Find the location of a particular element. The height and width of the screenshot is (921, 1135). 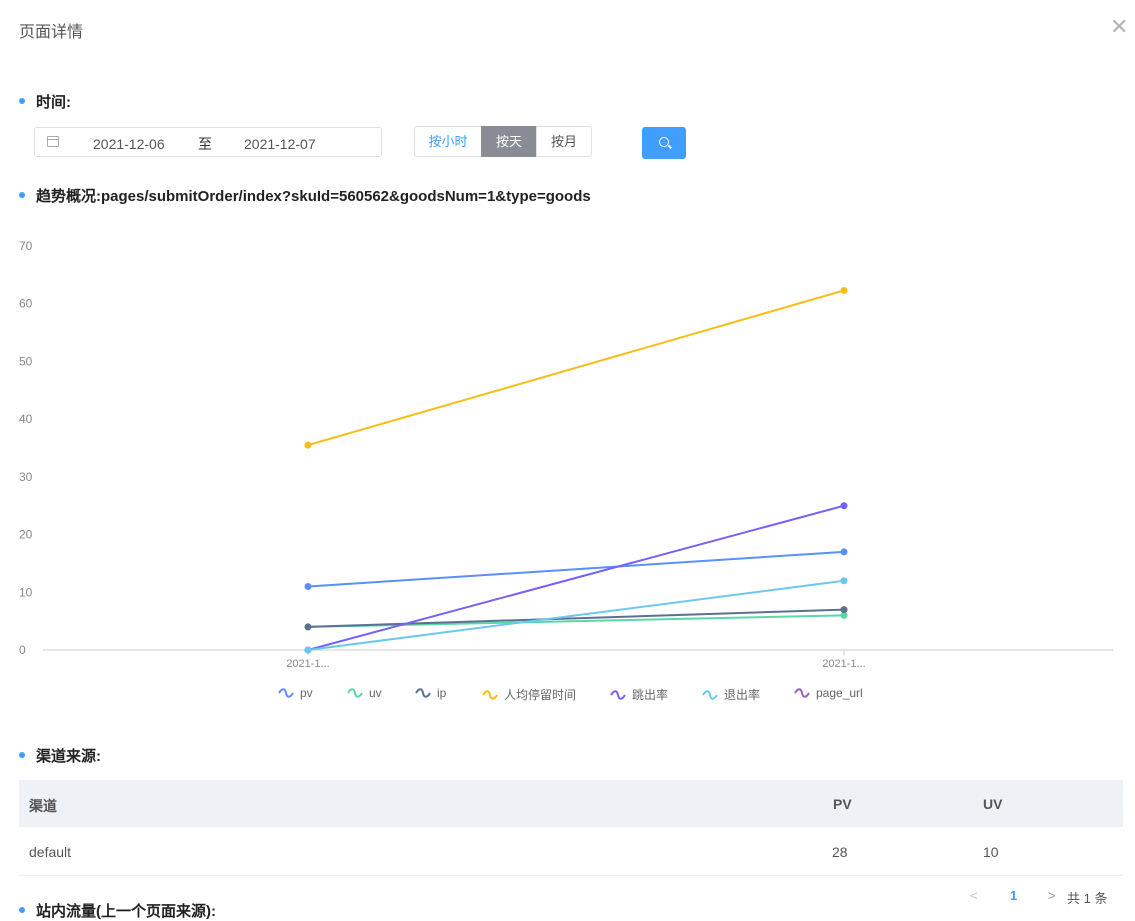

next-page-button: > is located at coordinates (1052, 895).